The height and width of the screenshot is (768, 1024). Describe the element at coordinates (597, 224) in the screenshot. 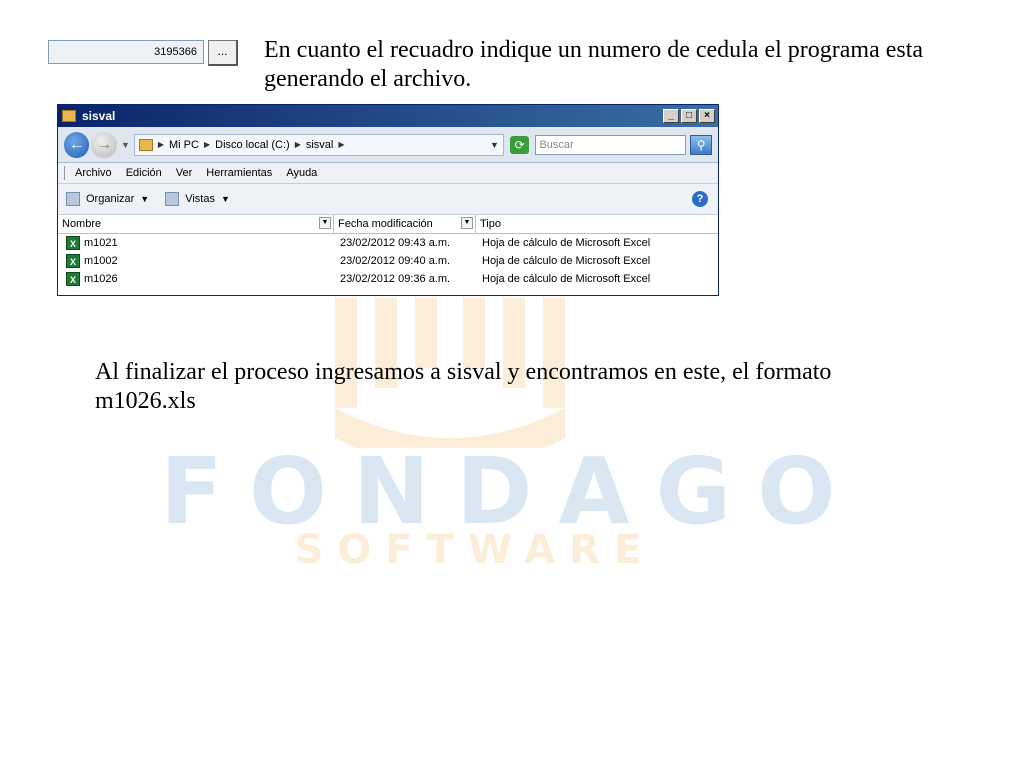

I see `column-header-type: Tipo` at that location.